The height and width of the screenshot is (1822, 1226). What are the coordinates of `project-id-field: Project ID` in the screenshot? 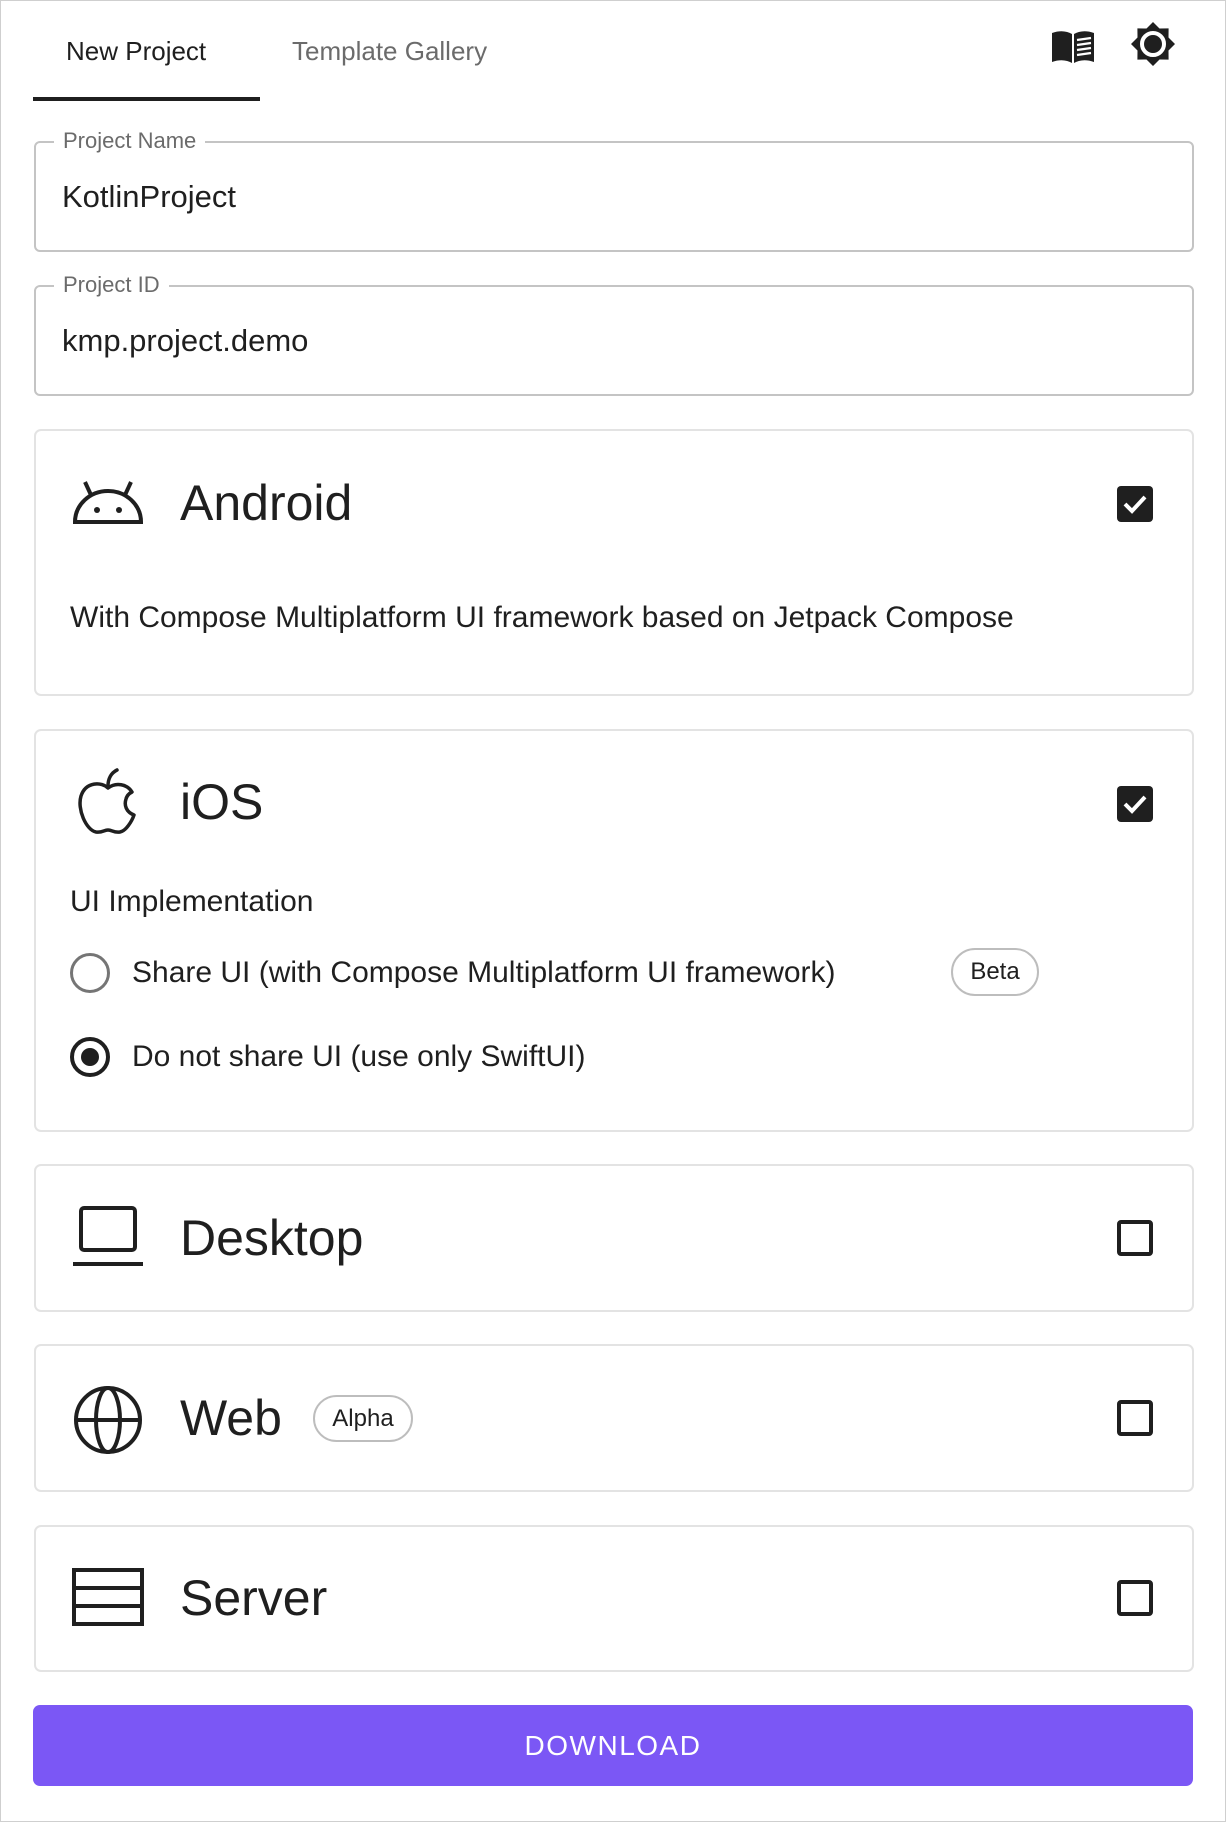 It's located at (614, 334).